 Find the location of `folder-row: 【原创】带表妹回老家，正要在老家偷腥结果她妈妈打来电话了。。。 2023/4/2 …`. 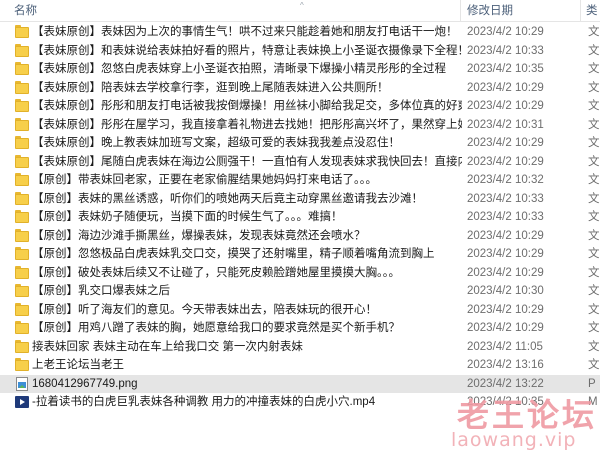

folder-row: 【原创】带表妹回老家，正要在老家偷腥结果她妈妈打来电话了。。。 2023/4/2 … is located at coordinates (300, 180).